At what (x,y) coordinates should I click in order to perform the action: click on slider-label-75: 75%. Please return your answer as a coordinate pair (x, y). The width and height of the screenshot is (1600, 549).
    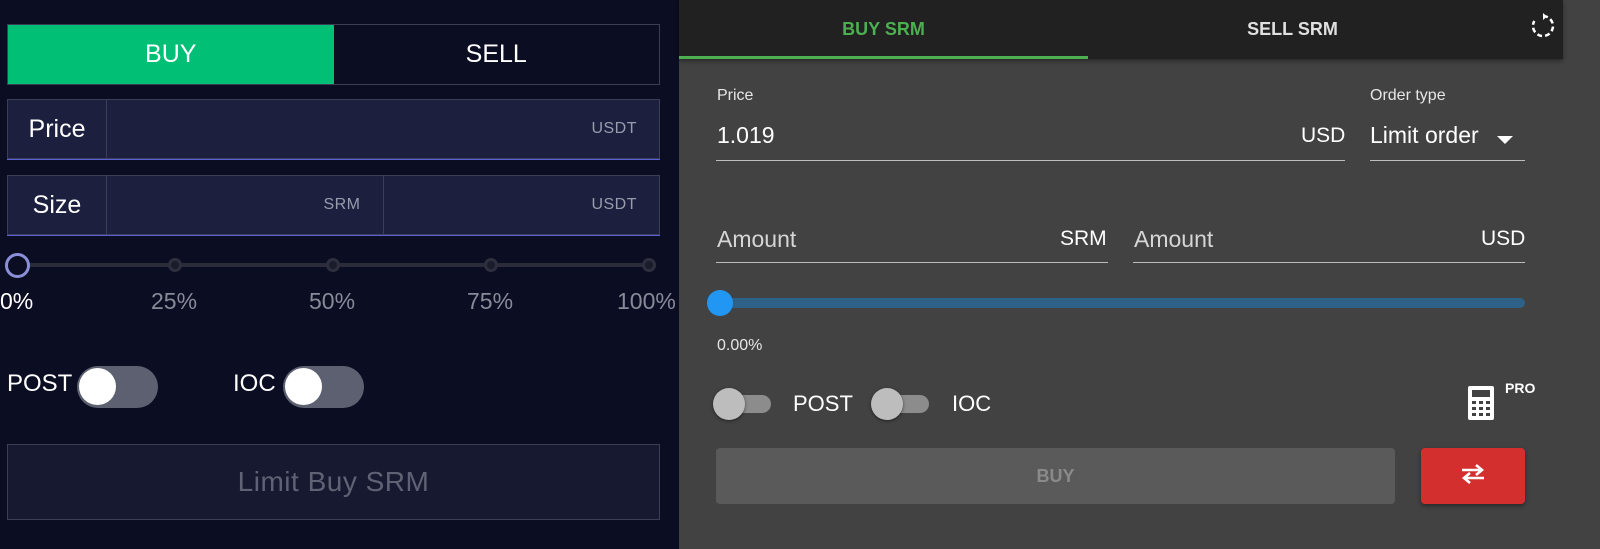
    Looking at the image, I should click on (490, 301).